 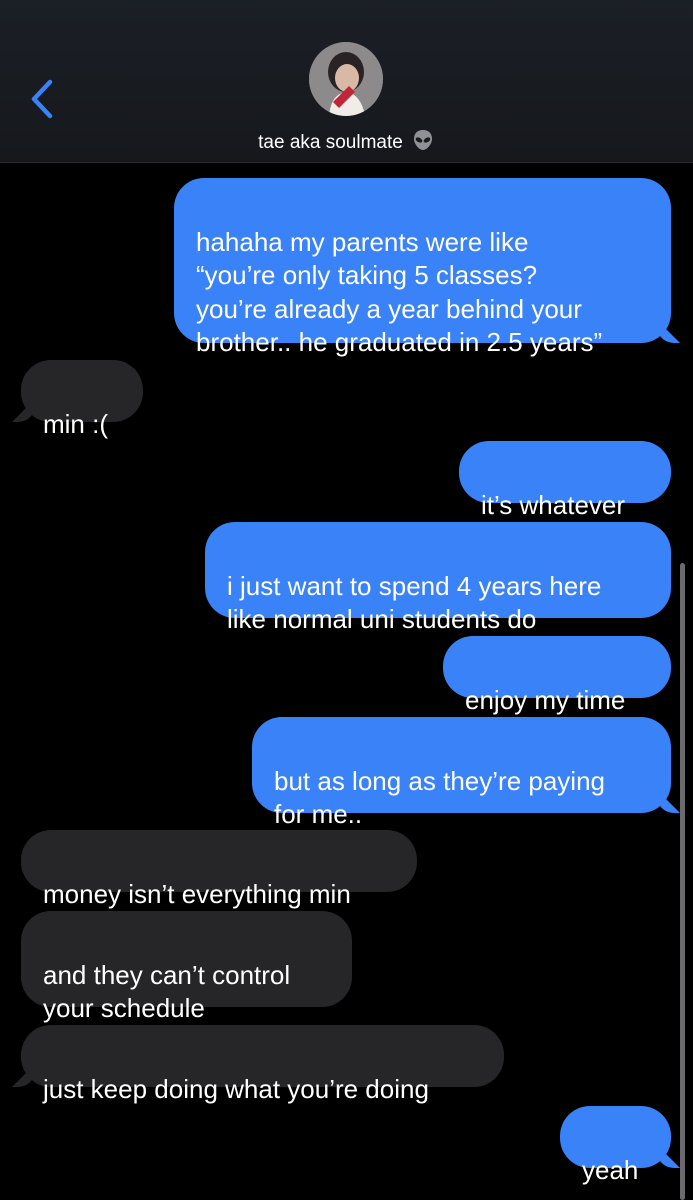 What do you see at coordinates (262, 1064) in the screenshot?
I see `received-message-bubble: just keep doing what you’re doing` at bounding box center [262, 1064].